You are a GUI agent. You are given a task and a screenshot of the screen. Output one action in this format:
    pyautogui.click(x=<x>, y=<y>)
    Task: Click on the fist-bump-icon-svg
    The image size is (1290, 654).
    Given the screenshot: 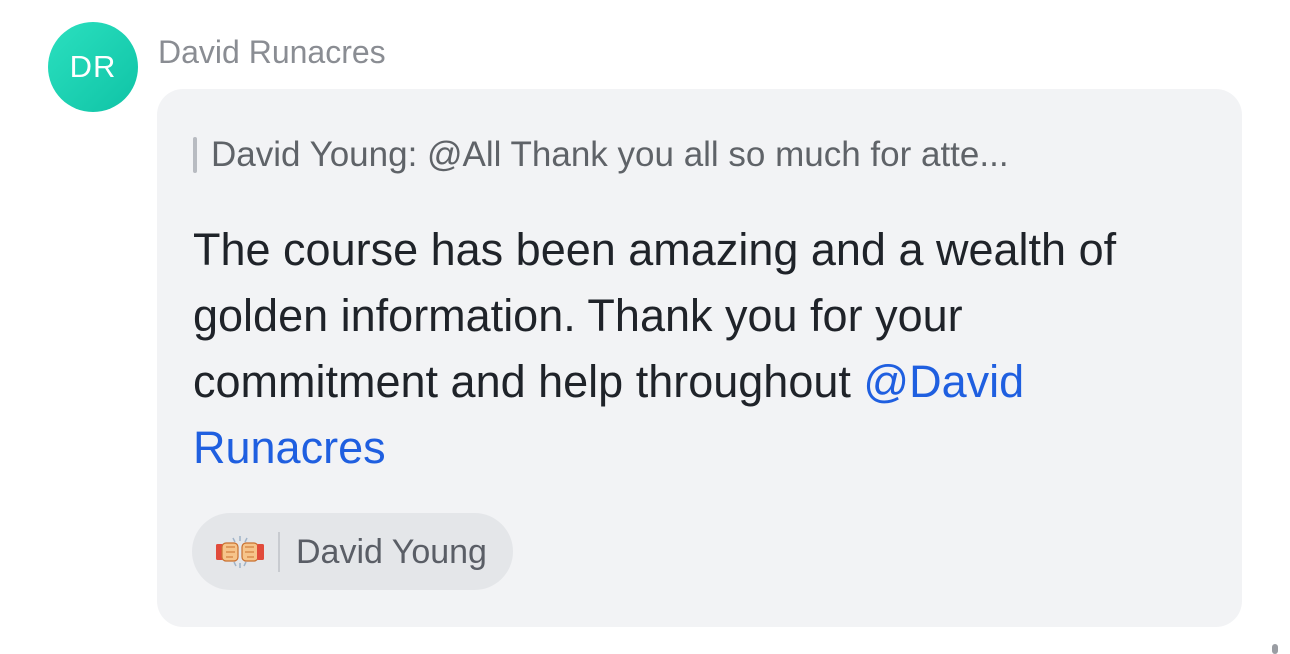 What is the action you would take?
    pyautogui.click(x=240, y=551)
    